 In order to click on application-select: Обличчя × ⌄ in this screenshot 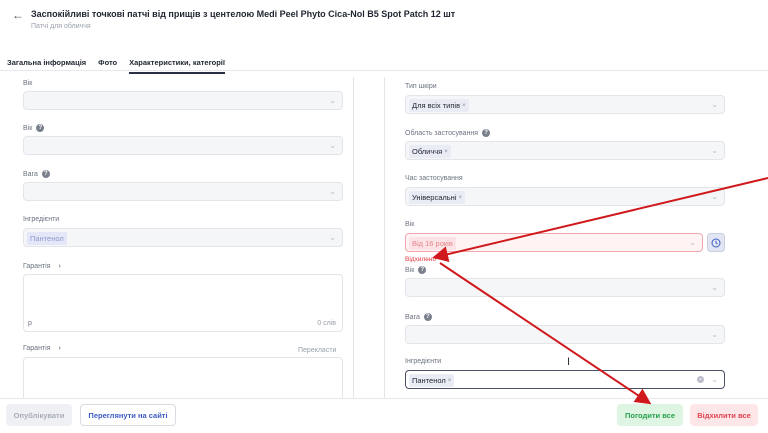, I will do `click(565, 150)`.